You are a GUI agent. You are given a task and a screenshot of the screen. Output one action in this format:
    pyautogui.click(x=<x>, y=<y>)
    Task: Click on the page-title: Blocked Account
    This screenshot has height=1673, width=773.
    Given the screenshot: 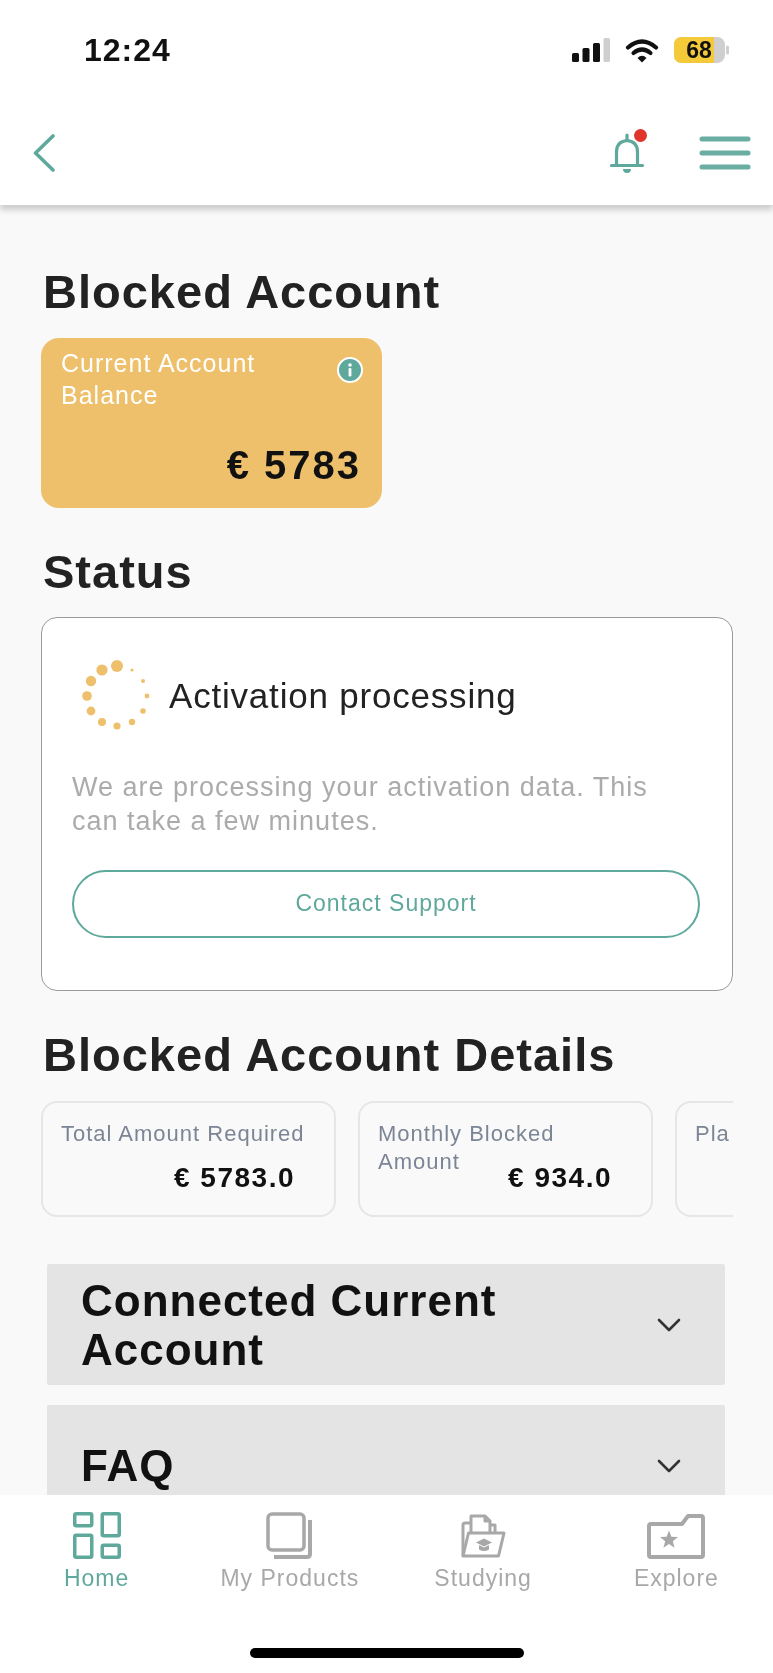 What is the action you would take?
    pyautogui.click(x=242, y=292)
    